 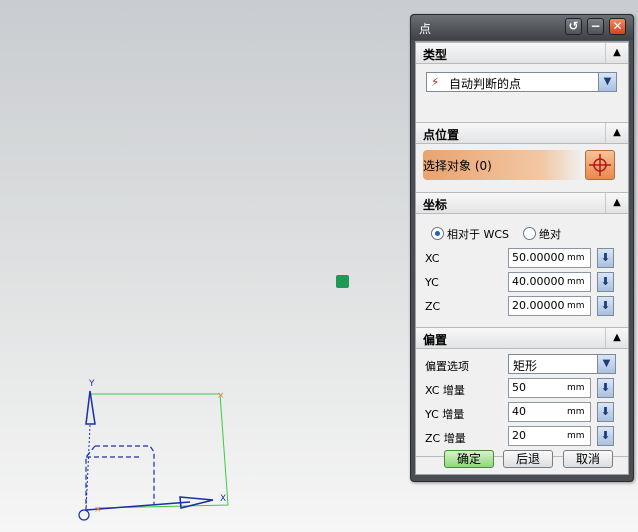 I want to click on yc-label: YC, so click(x=432, y=282).